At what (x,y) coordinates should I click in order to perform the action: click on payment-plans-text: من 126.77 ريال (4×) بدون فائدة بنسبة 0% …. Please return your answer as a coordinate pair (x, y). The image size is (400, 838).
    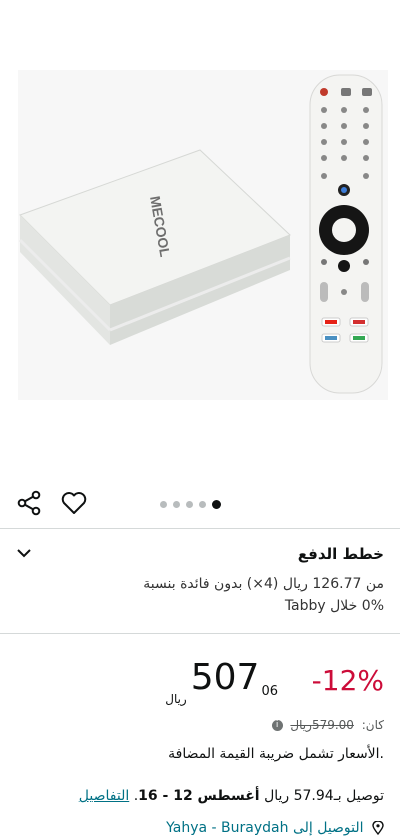
    Looking at the image, I should click on (204, 595).